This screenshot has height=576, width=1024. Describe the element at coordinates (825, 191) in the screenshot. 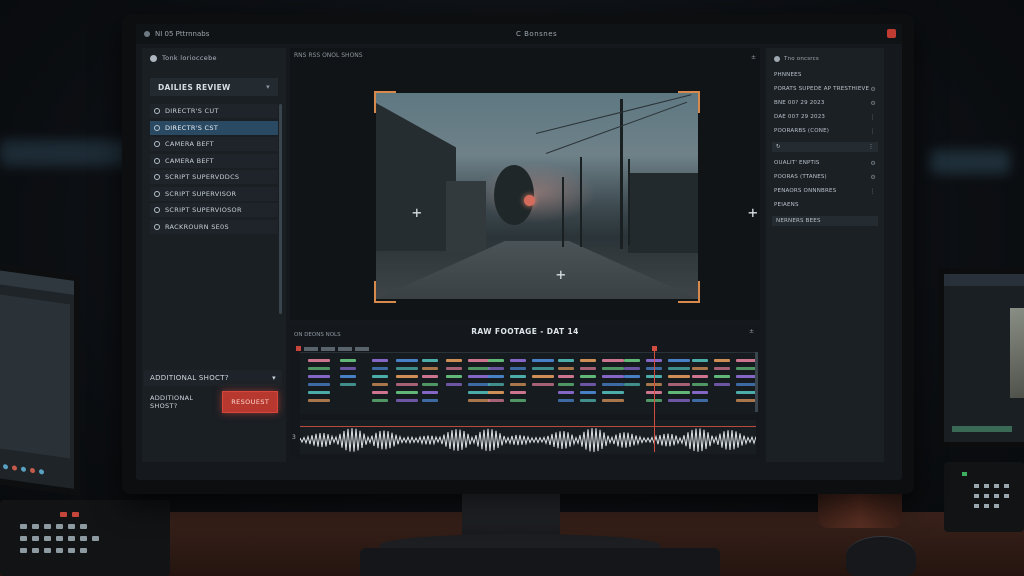

I see `metadata-row: PENAORS ONNNBRES ⋮` at that location.